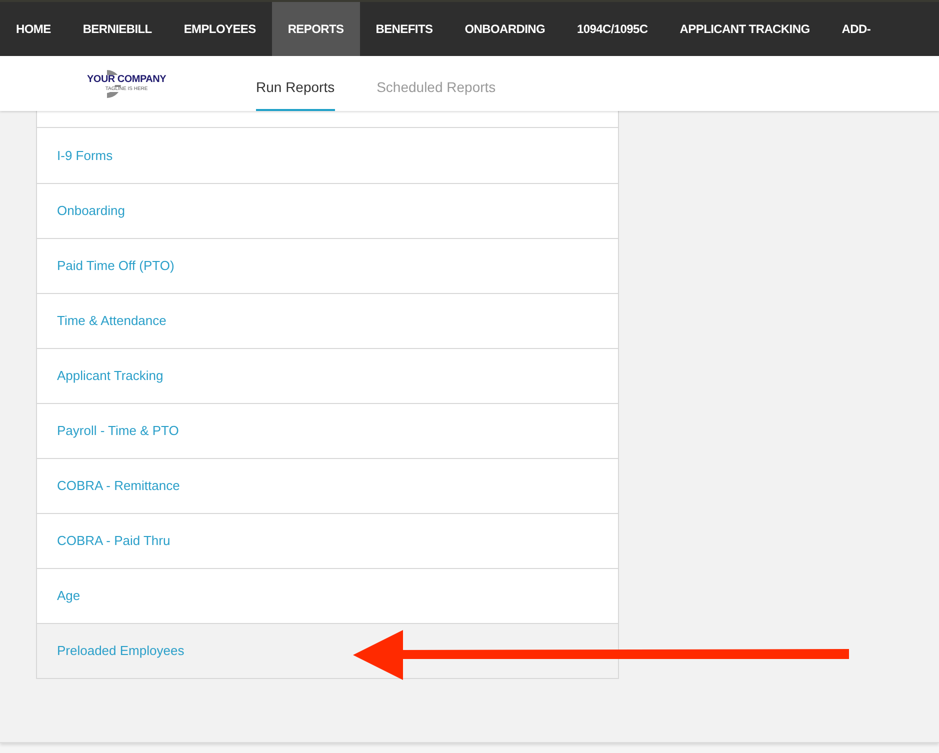 This screenshot has width=939, height=753. Describe the element at coordinates (745, 29) in the screenshot. I see `nav-item: APPLICANT TRACKING` at that location.